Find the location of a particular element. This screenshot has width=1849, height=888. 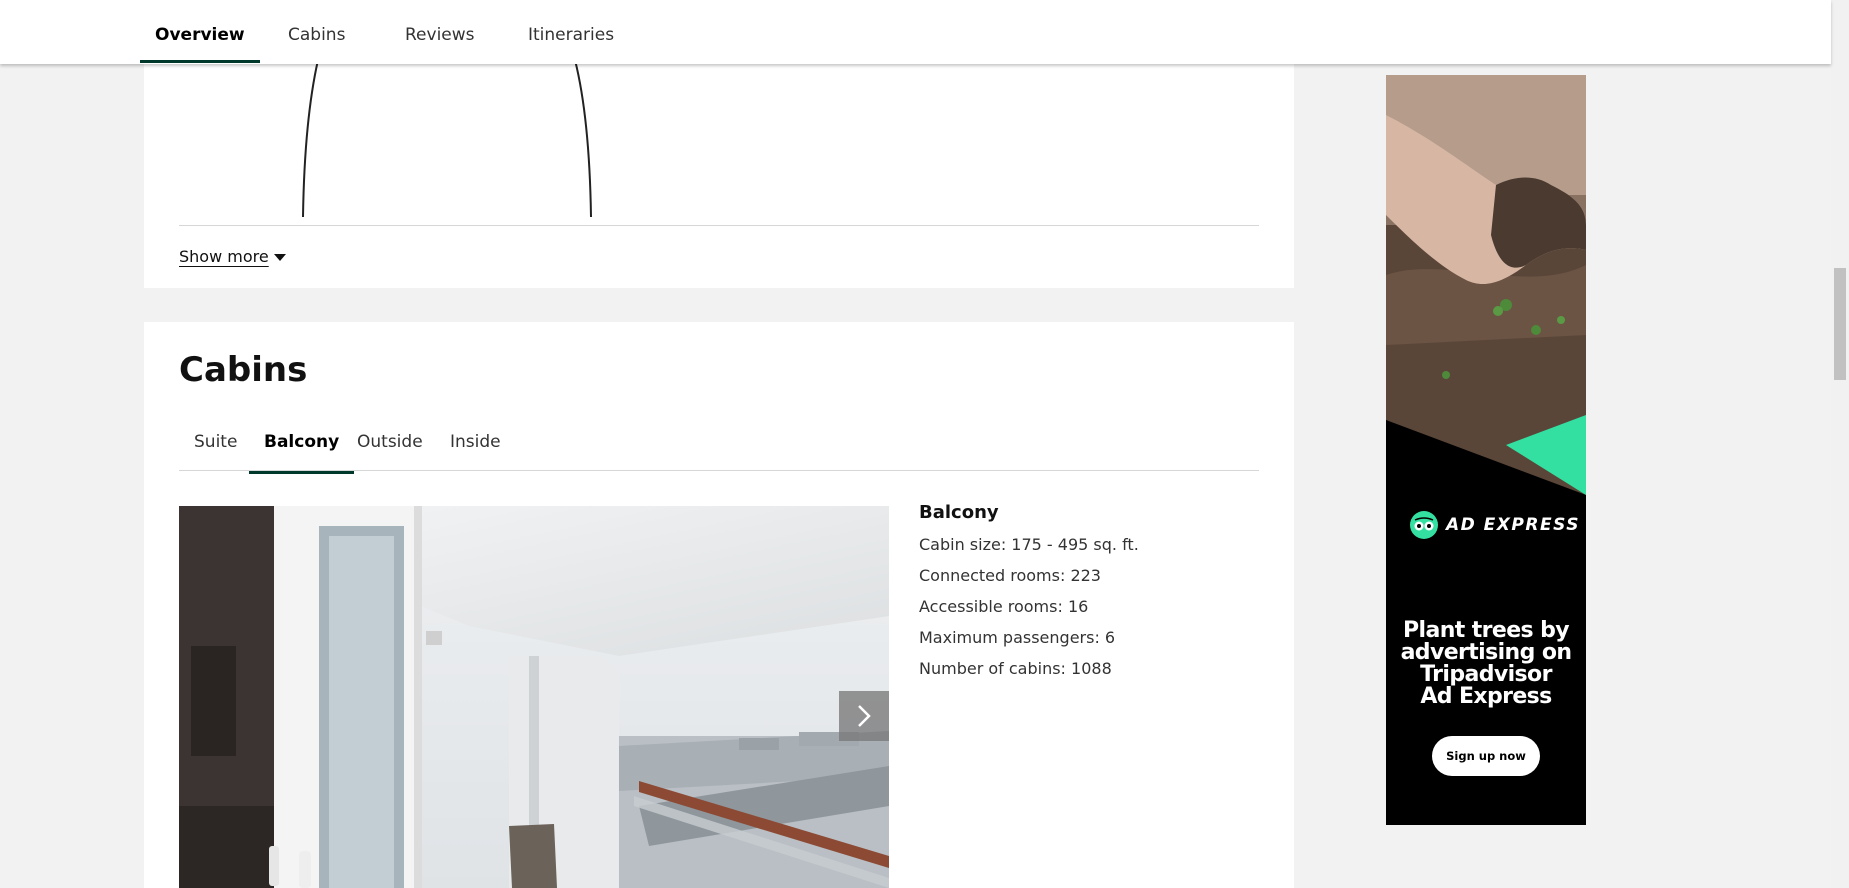

overview-divider is located at coordinates (719, 225).